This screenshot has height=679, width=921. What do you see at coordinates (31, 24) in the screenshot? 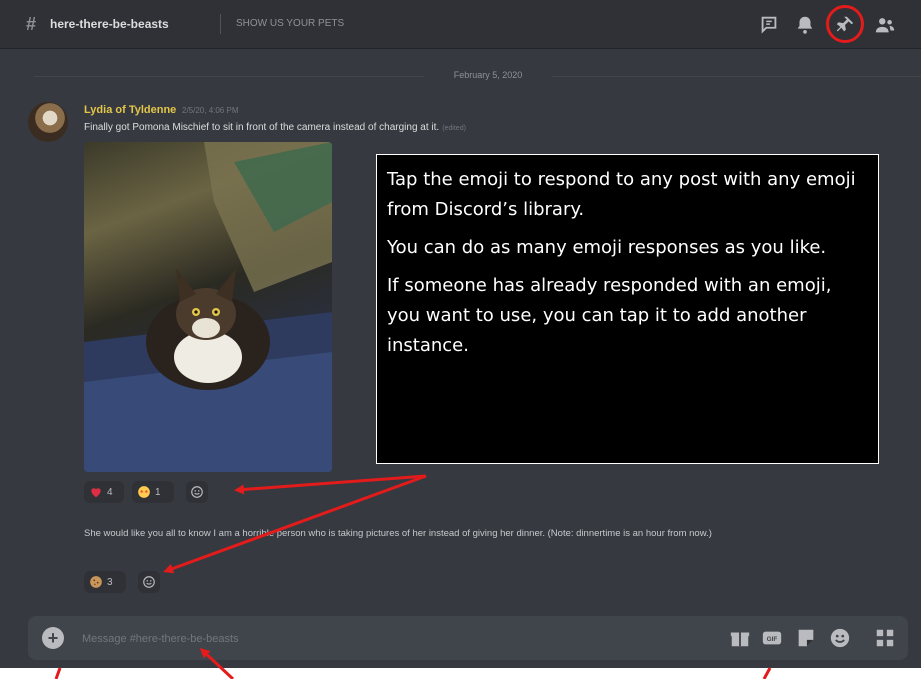
I see `hash-icon: #` at bounding box center [31, 24].